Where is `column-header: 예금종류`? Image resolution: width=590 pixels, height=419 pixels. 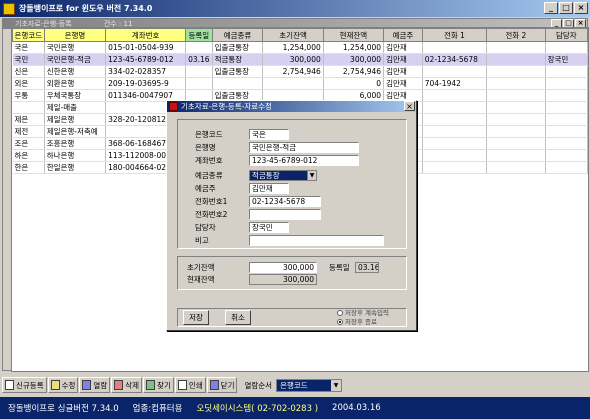
column-header: 예금종류 is located at coordinates (237, 35).